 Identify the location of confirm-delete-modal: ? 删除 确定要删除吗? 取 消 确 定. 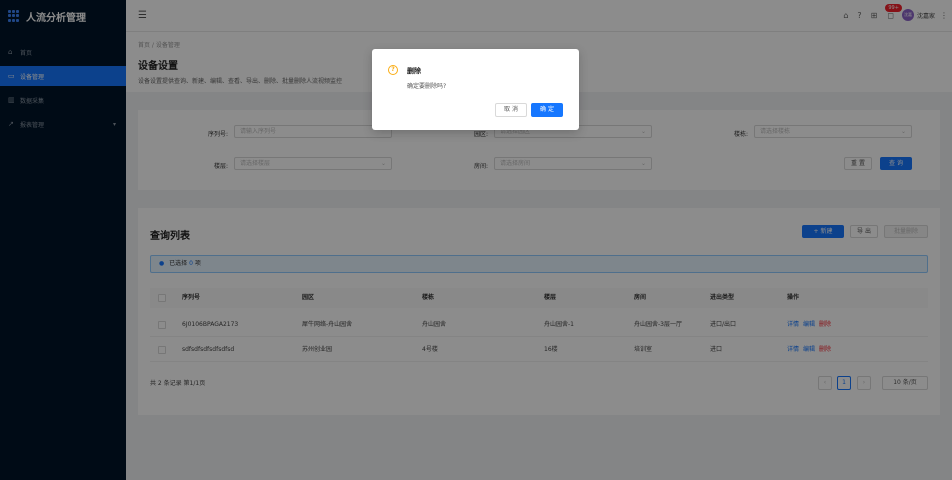
(475, 89).